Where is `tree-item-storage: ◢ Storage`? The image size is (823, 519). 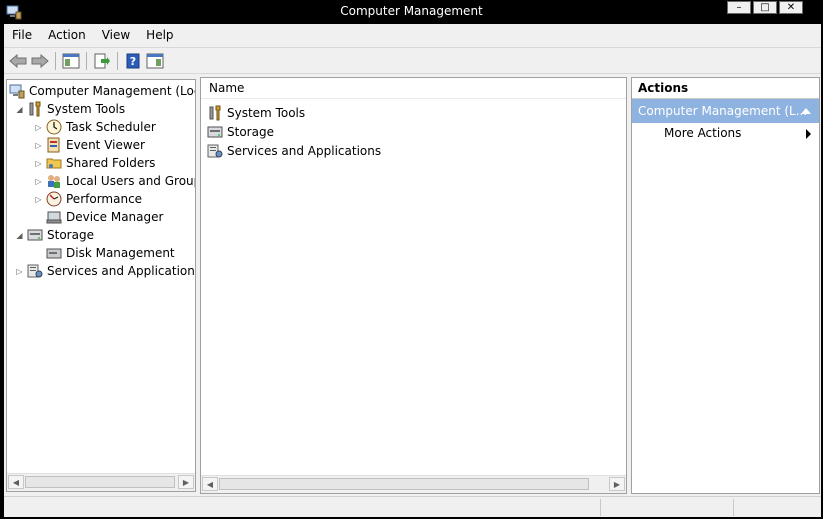 tree-item-storage: ◢ Storage is located at coordinates (54, 235).